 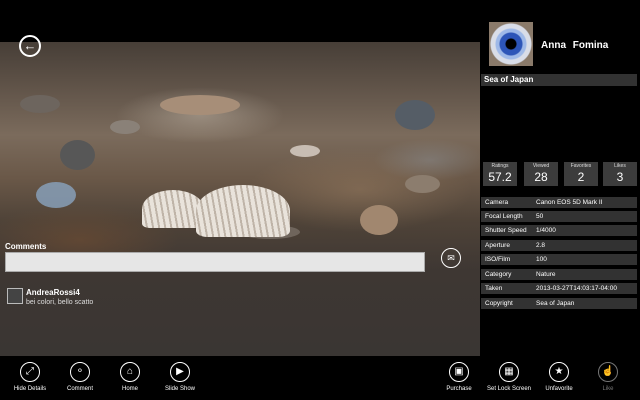 What do you see at coordinates (459, 372) in the screenshot?
I see `shopping-bag-icon: ▣` at bounding box center [459, 372].